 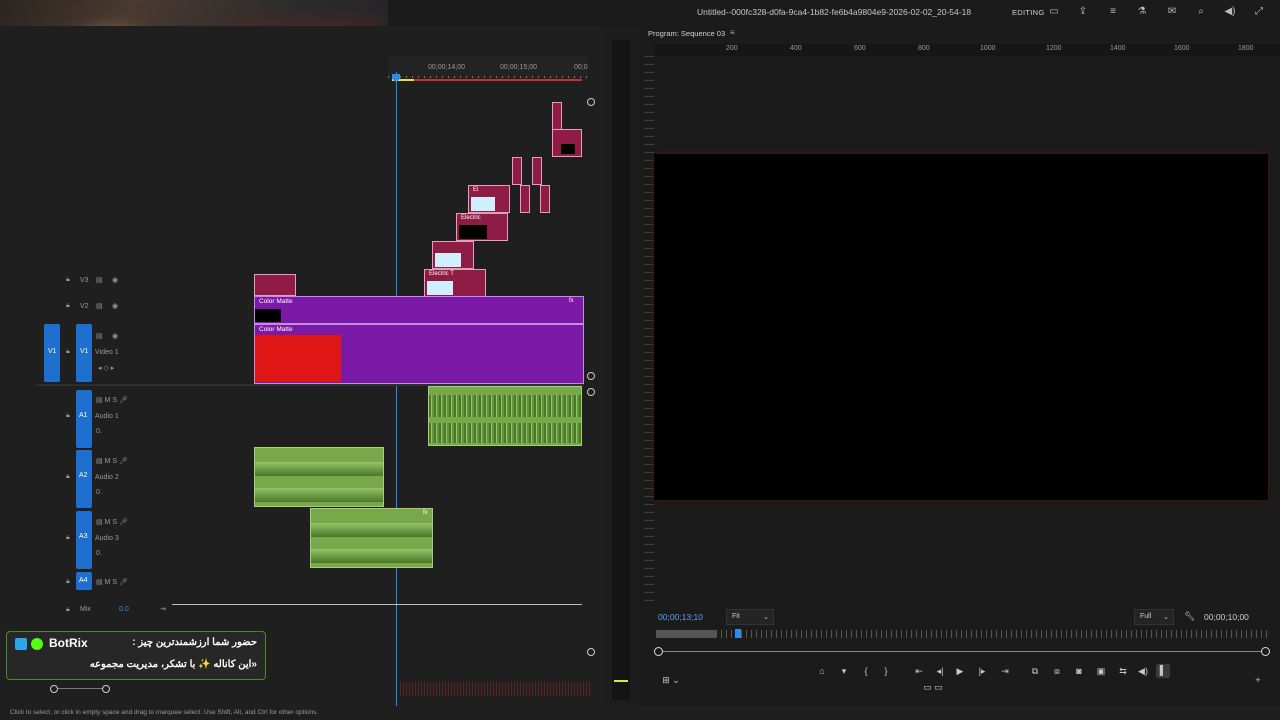 What do you see at coordinates (84, 581) in the screenshot?
I see `track-target-a4: A4` at bounding box center [84, 581].